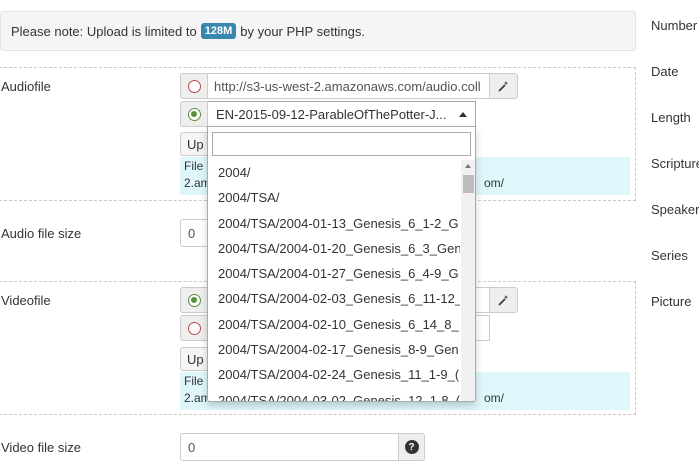 This screenshot has width=699, height=461. What do you see at coordinates (104, 31) in the screenshot?
I see `notice-prefix: Please note: Upload is limited to` at bounding box center [104, 31].